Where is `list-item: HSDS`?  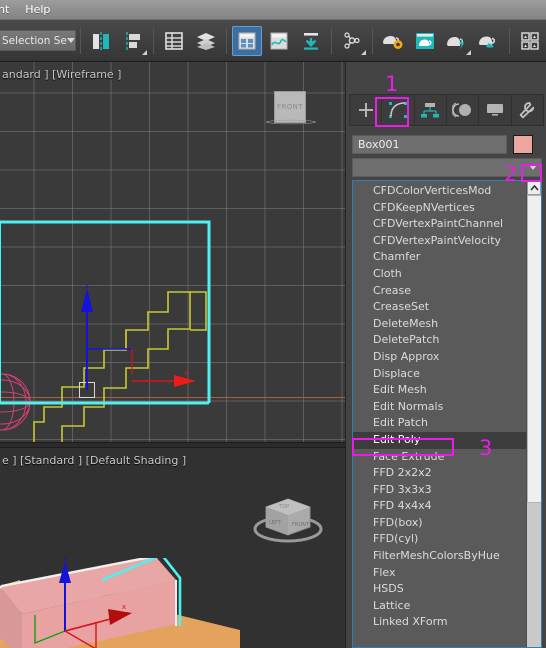
list-item: HSDS is located at coordinates (439, 589).